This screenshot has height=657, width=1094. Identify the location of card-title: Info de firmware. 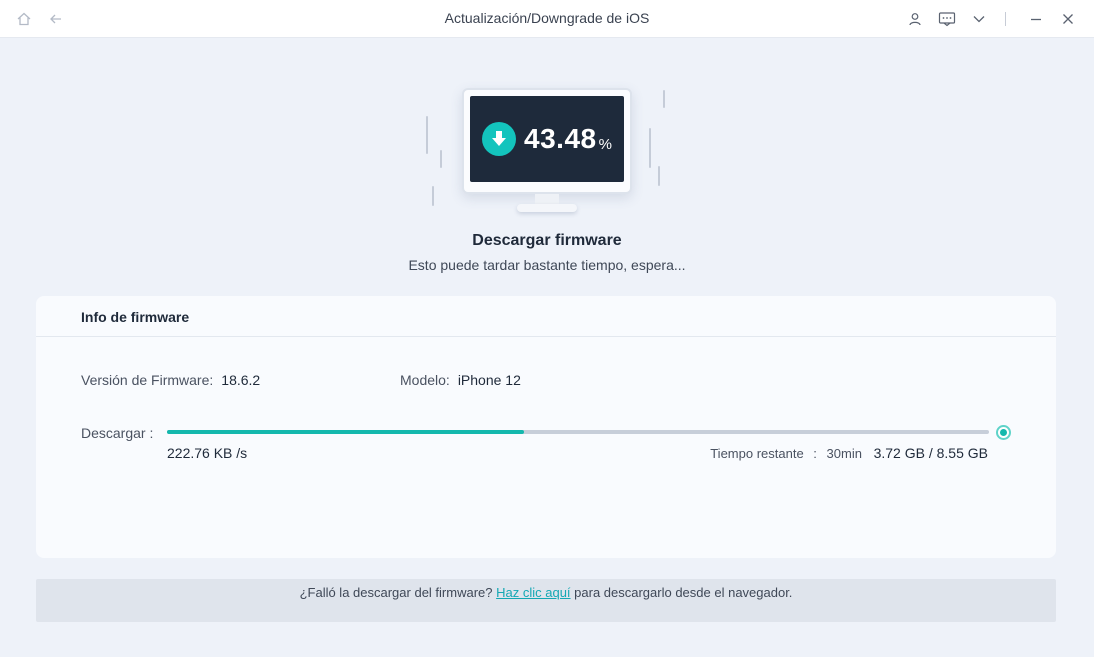
(546, 316).